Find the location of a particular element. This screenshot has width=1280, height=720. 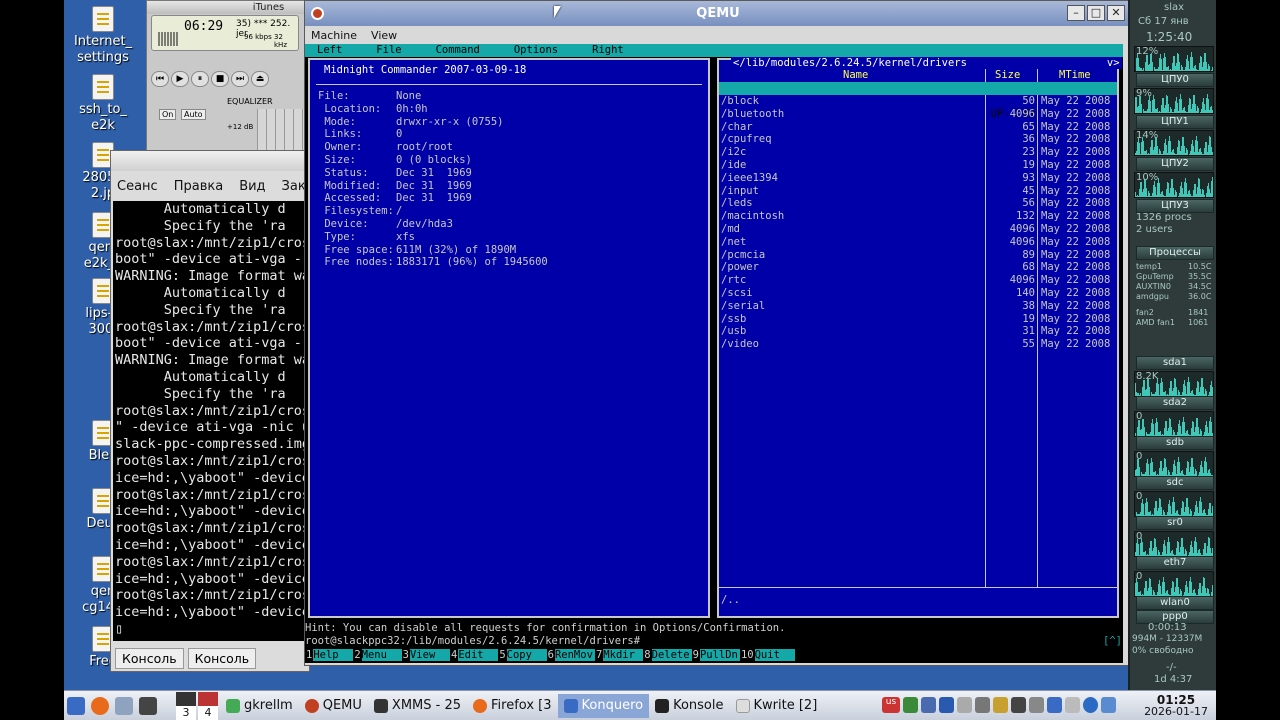

mc-updir-row: /.. UP--DIR is located at coordinates (918, 101).